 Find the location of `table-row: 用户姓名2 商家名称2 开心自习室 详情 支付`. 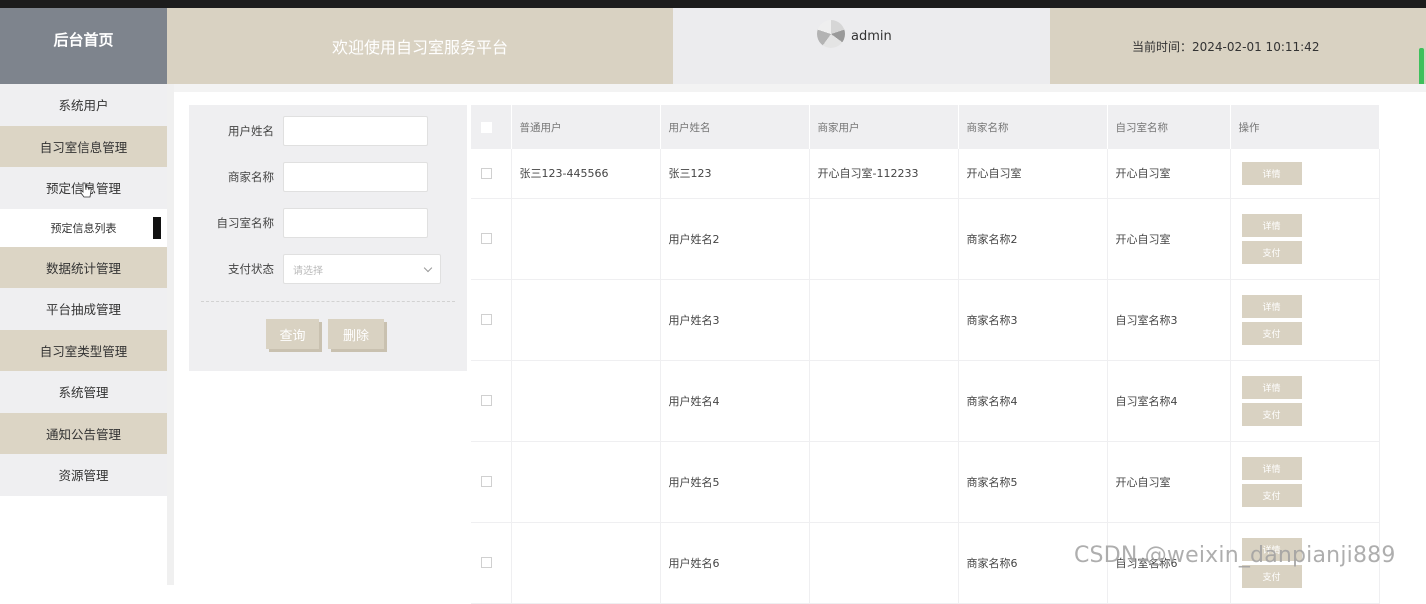

table-row: 用户姓名2 商家名称2 开心自习室 详情 支付 is located at coordinates (925, 239).